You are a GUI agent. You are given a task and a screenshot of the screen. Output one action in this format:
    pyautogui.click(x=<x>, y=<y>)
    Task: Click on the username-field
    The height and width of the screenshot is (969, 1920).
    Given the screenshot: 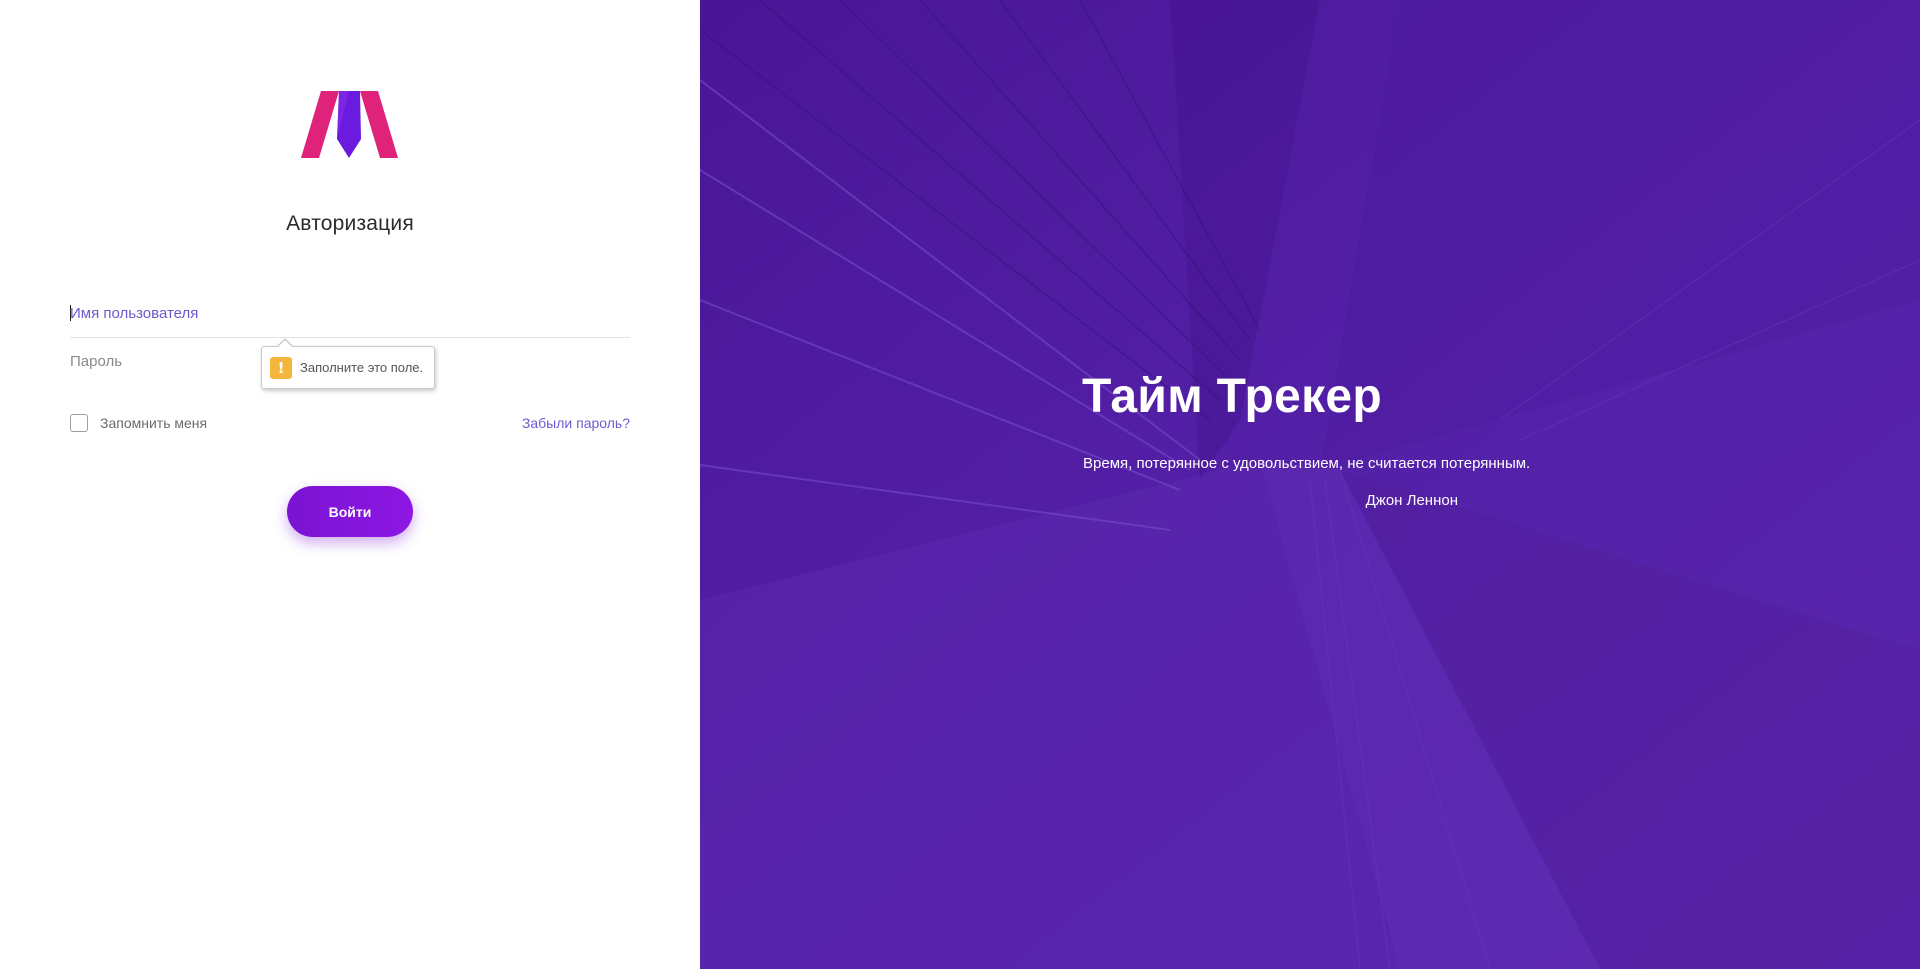 What is the action you would take?
    pyautogui.click(x=350, y=318)
    